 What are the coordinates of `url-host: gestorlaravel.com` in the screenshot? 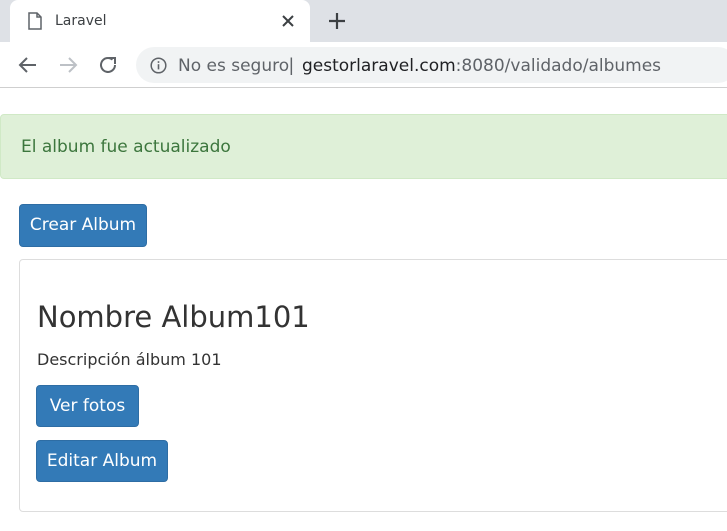 It's located at (379, 66).